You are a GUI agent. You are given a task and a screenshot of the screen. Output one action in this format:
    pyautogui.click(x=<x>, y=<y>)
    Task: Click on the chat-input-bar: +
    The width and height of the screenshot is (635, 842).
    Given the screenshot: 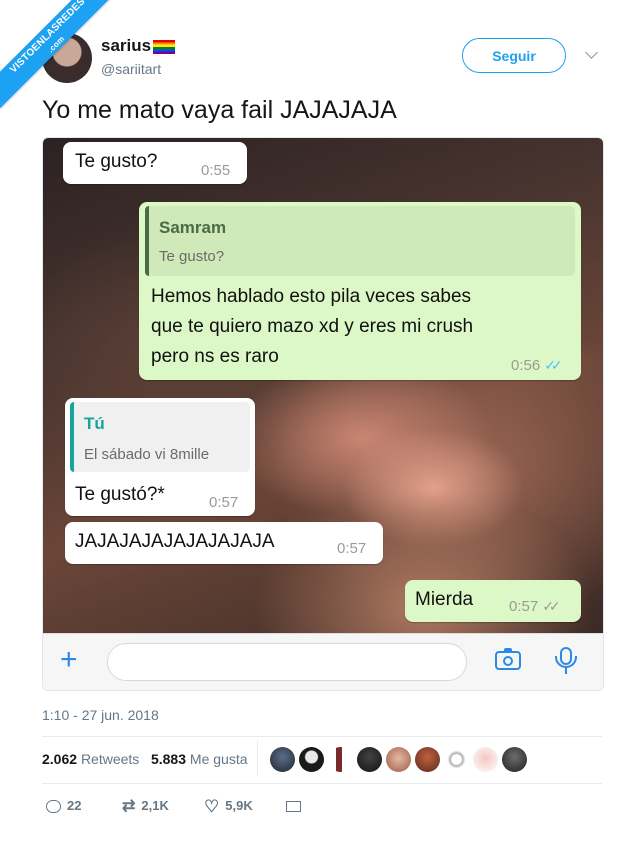 What is the action you would take?
    pyautogui.click(x=323, y=661)
    